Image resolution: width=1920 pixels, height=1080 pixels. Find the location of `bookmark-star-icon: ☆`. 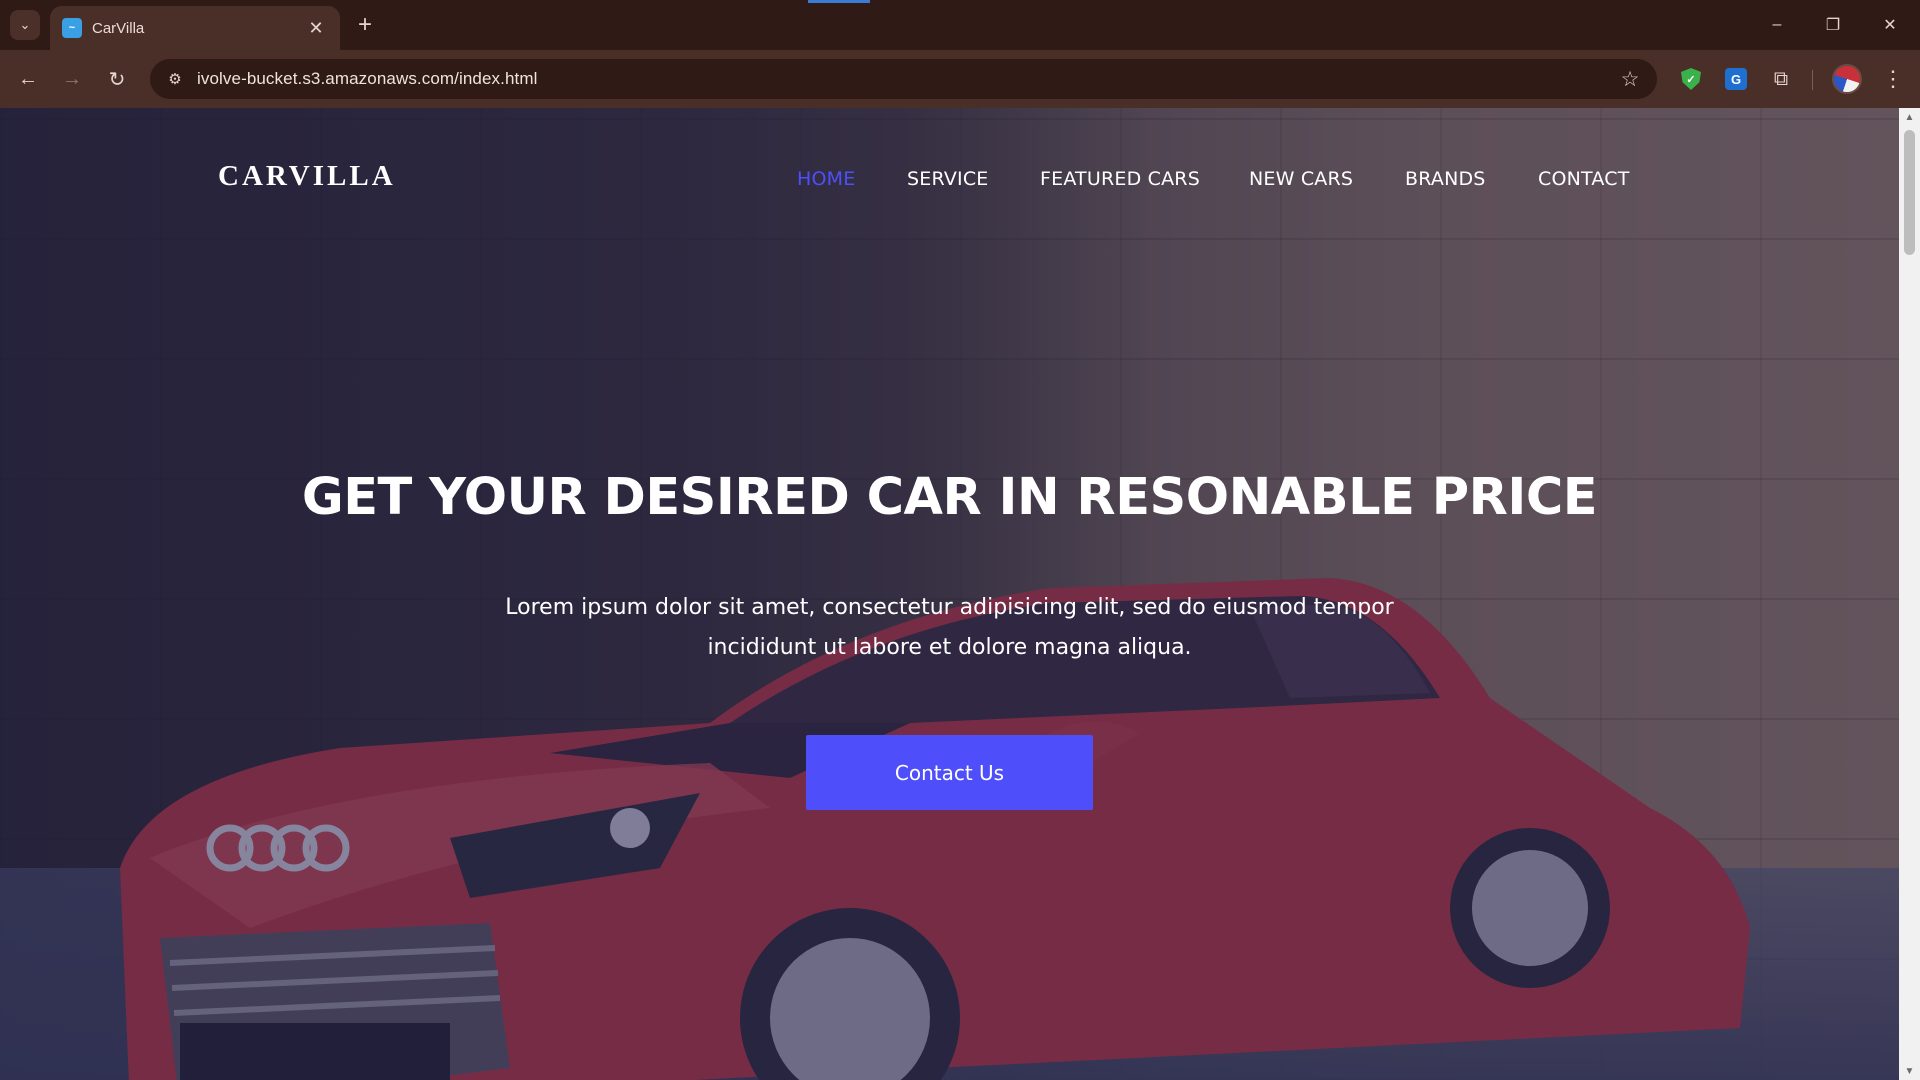

bookmark-star-icon: ☆ is located at coordinates (1630, 79).